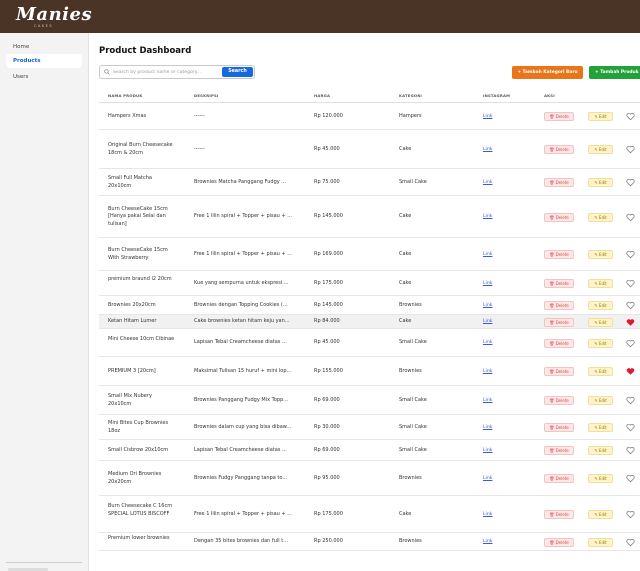 The height and width of the screenshot is (571, 640). What do you see at coordinates (614, 72) in the screenshot?
I see `add-product-button: + Tambah Produk` at bounding box center [614, 72].